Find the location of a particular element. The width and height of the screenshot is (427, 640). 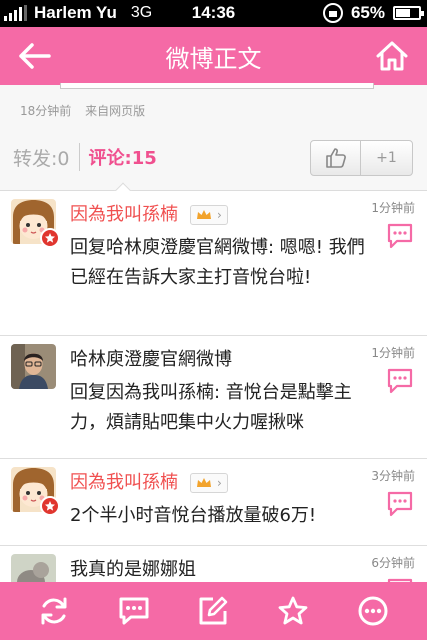

tab-divider is located at coordinates (79, 157).